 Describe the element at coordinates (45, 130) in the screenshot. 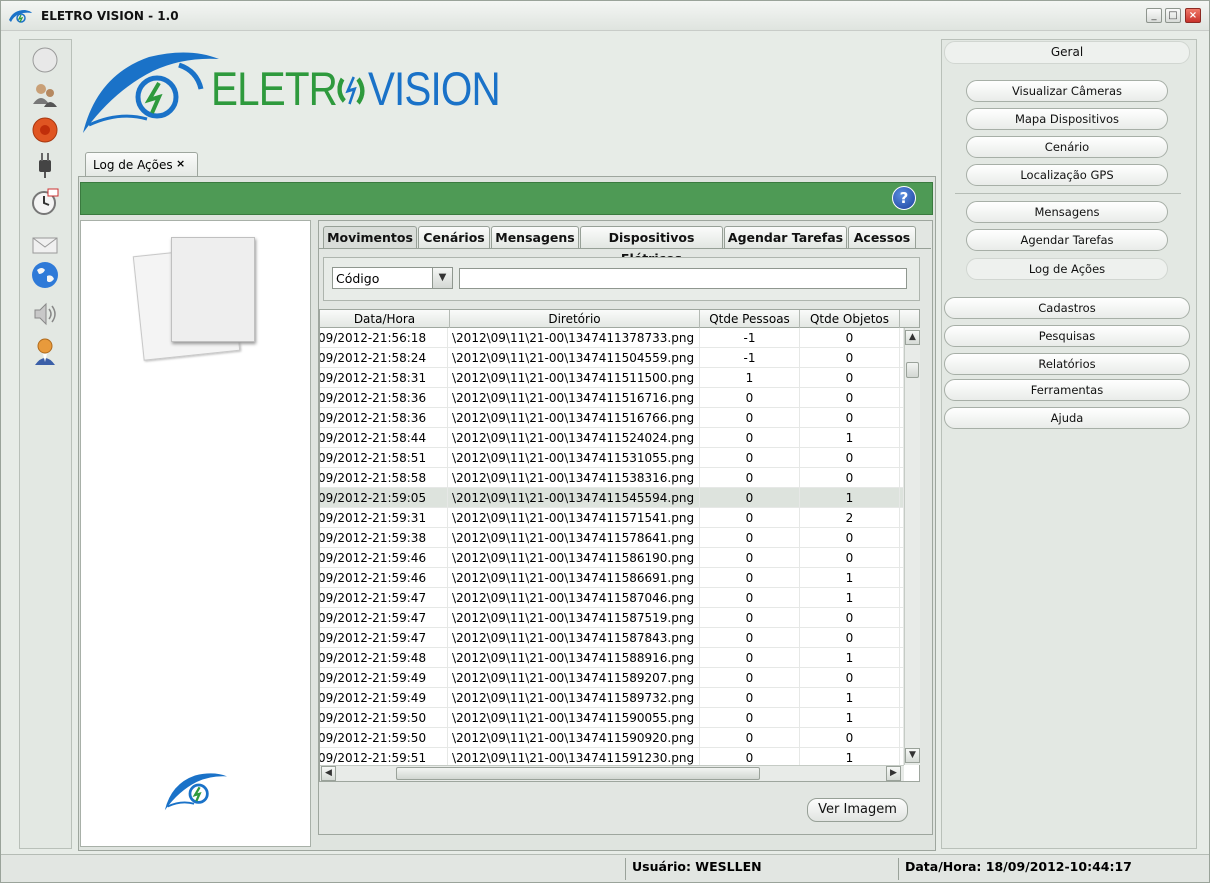

I see `record-icon` at that location.